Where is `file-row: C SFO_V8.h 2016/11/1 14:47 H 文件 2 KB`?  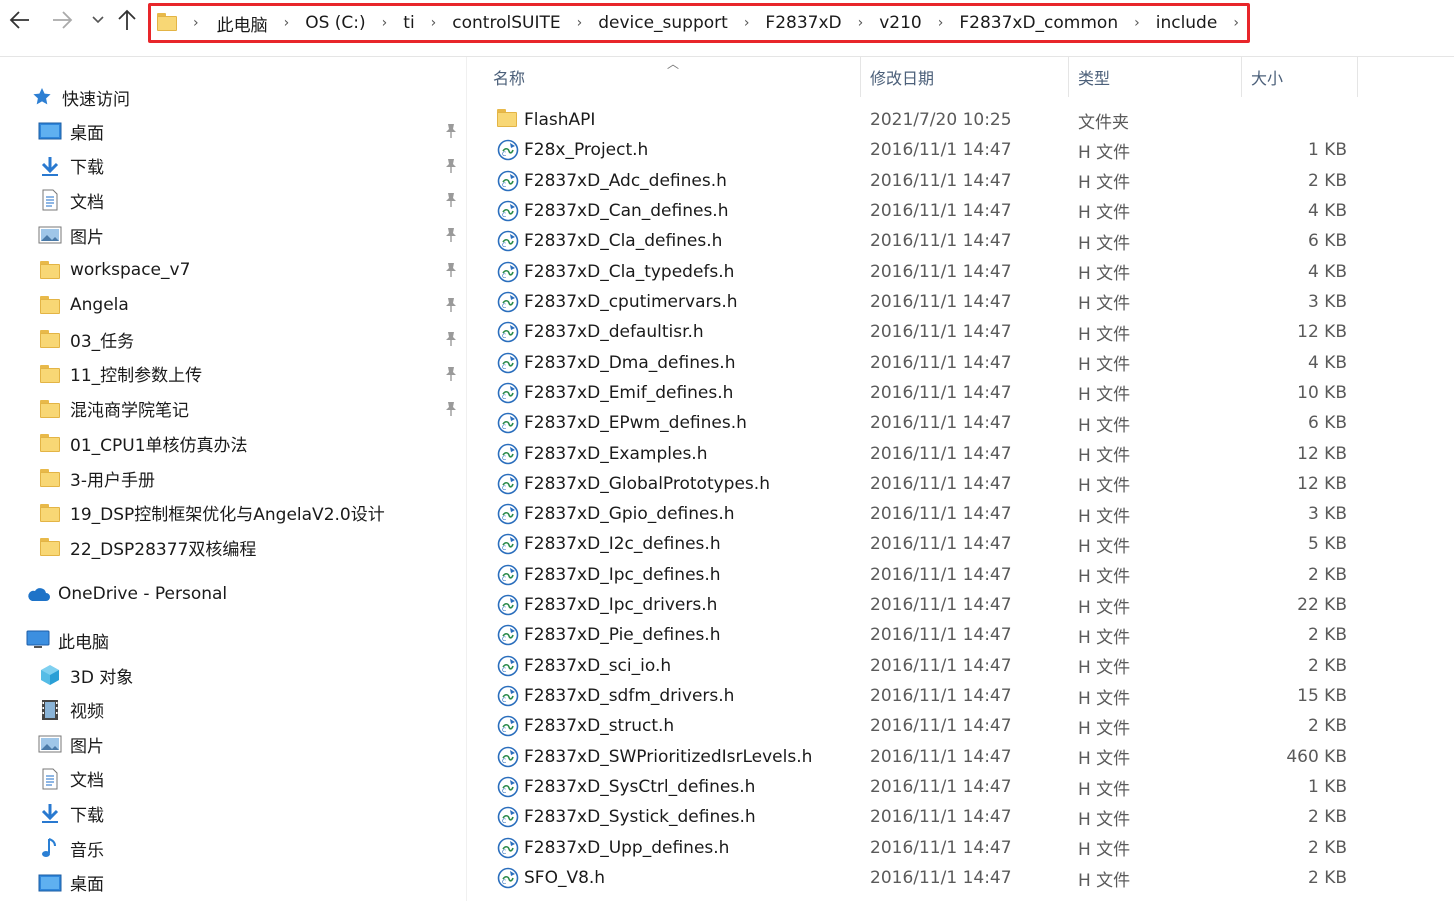
file-row: C SFO_V8.h 2016/11/1 14:47 H 文件 2 KB is located at coordinates (960, 878).